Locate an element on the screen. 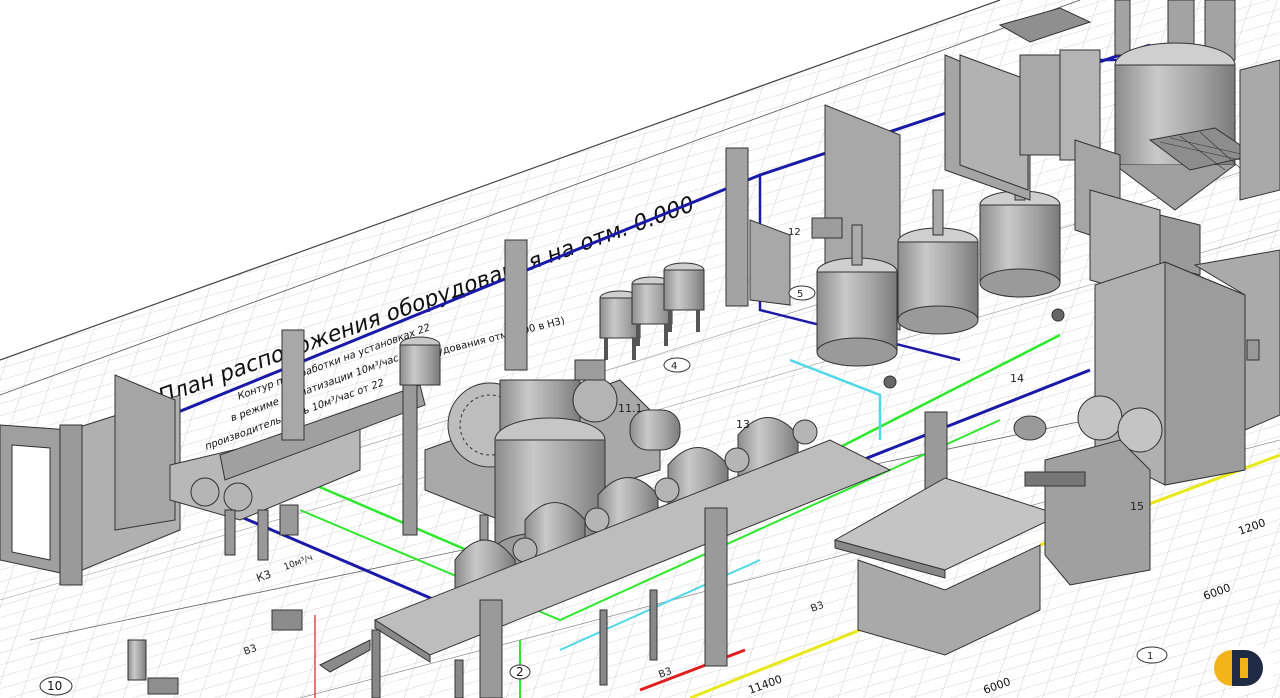 The height and width of the screenshot is (698, 1280). callout-1: 1 is located at coordinates (1150, 656).